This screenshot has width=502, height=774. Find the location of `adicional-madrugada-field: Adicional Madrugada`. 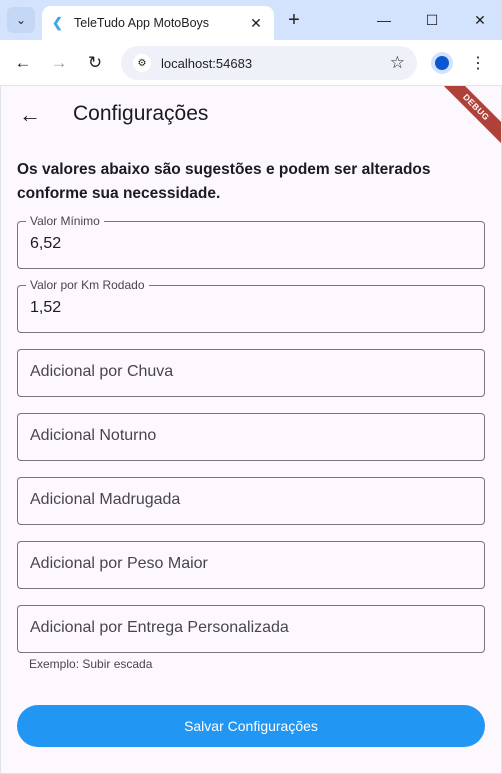

adicional-madrugada-field: Adicional Madrugada is located at coordinates (251, 501).